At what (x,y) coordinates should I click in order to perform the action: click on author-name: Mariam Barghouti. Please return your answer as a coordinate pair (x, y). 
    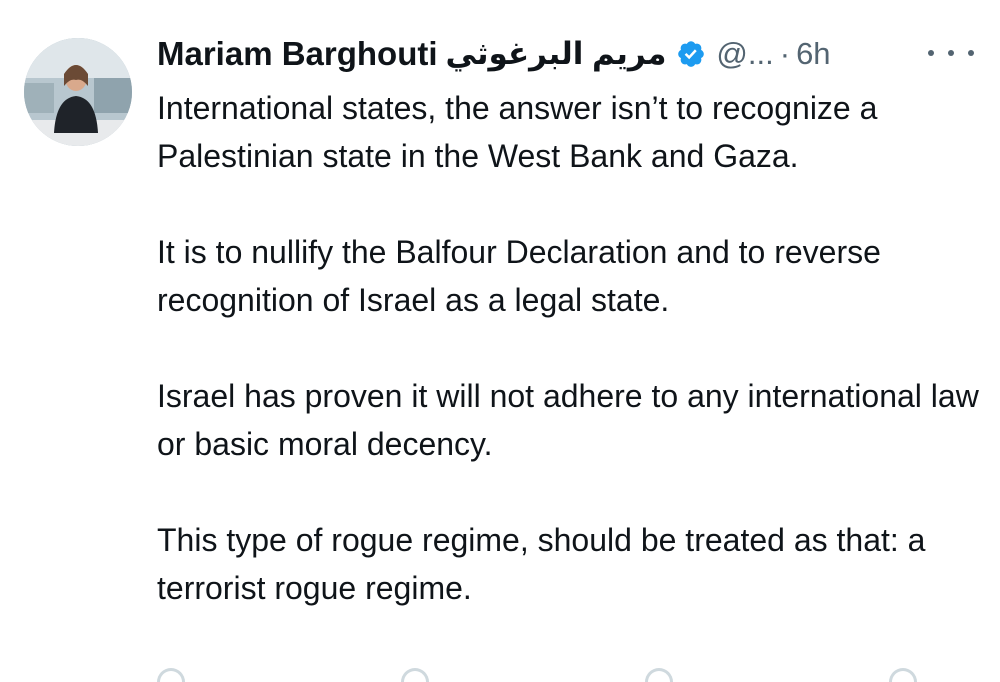
    Looking at the image, I should click on (297, 54).